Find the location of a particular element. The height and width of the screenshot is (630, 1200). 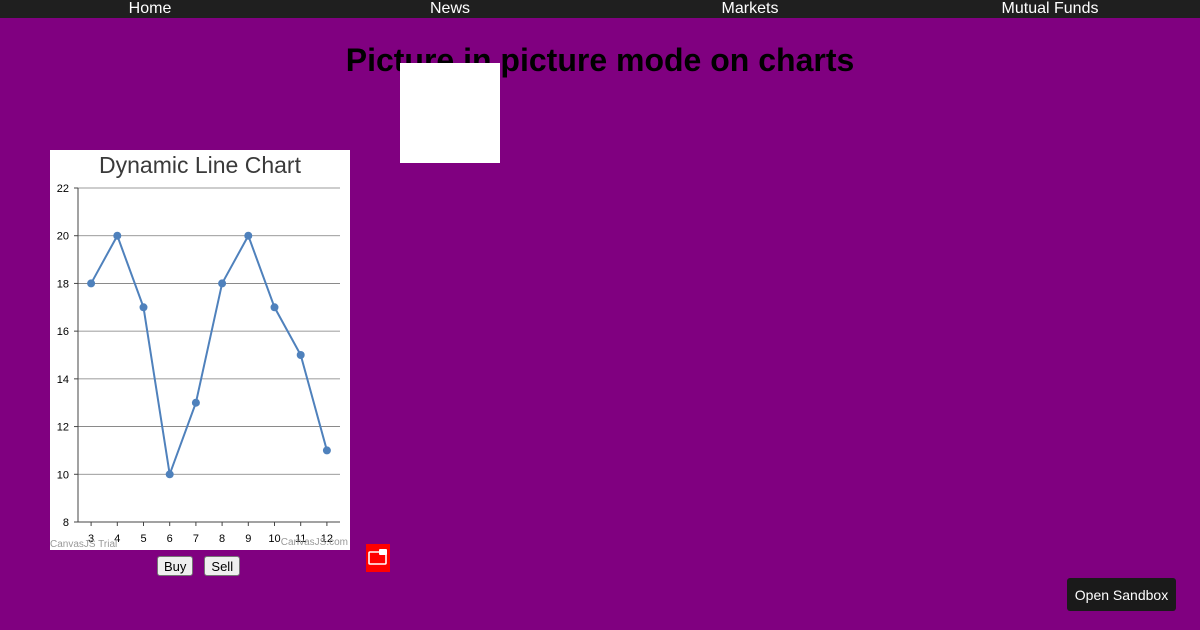

nav-news: News is located at coordinates (450, 9).